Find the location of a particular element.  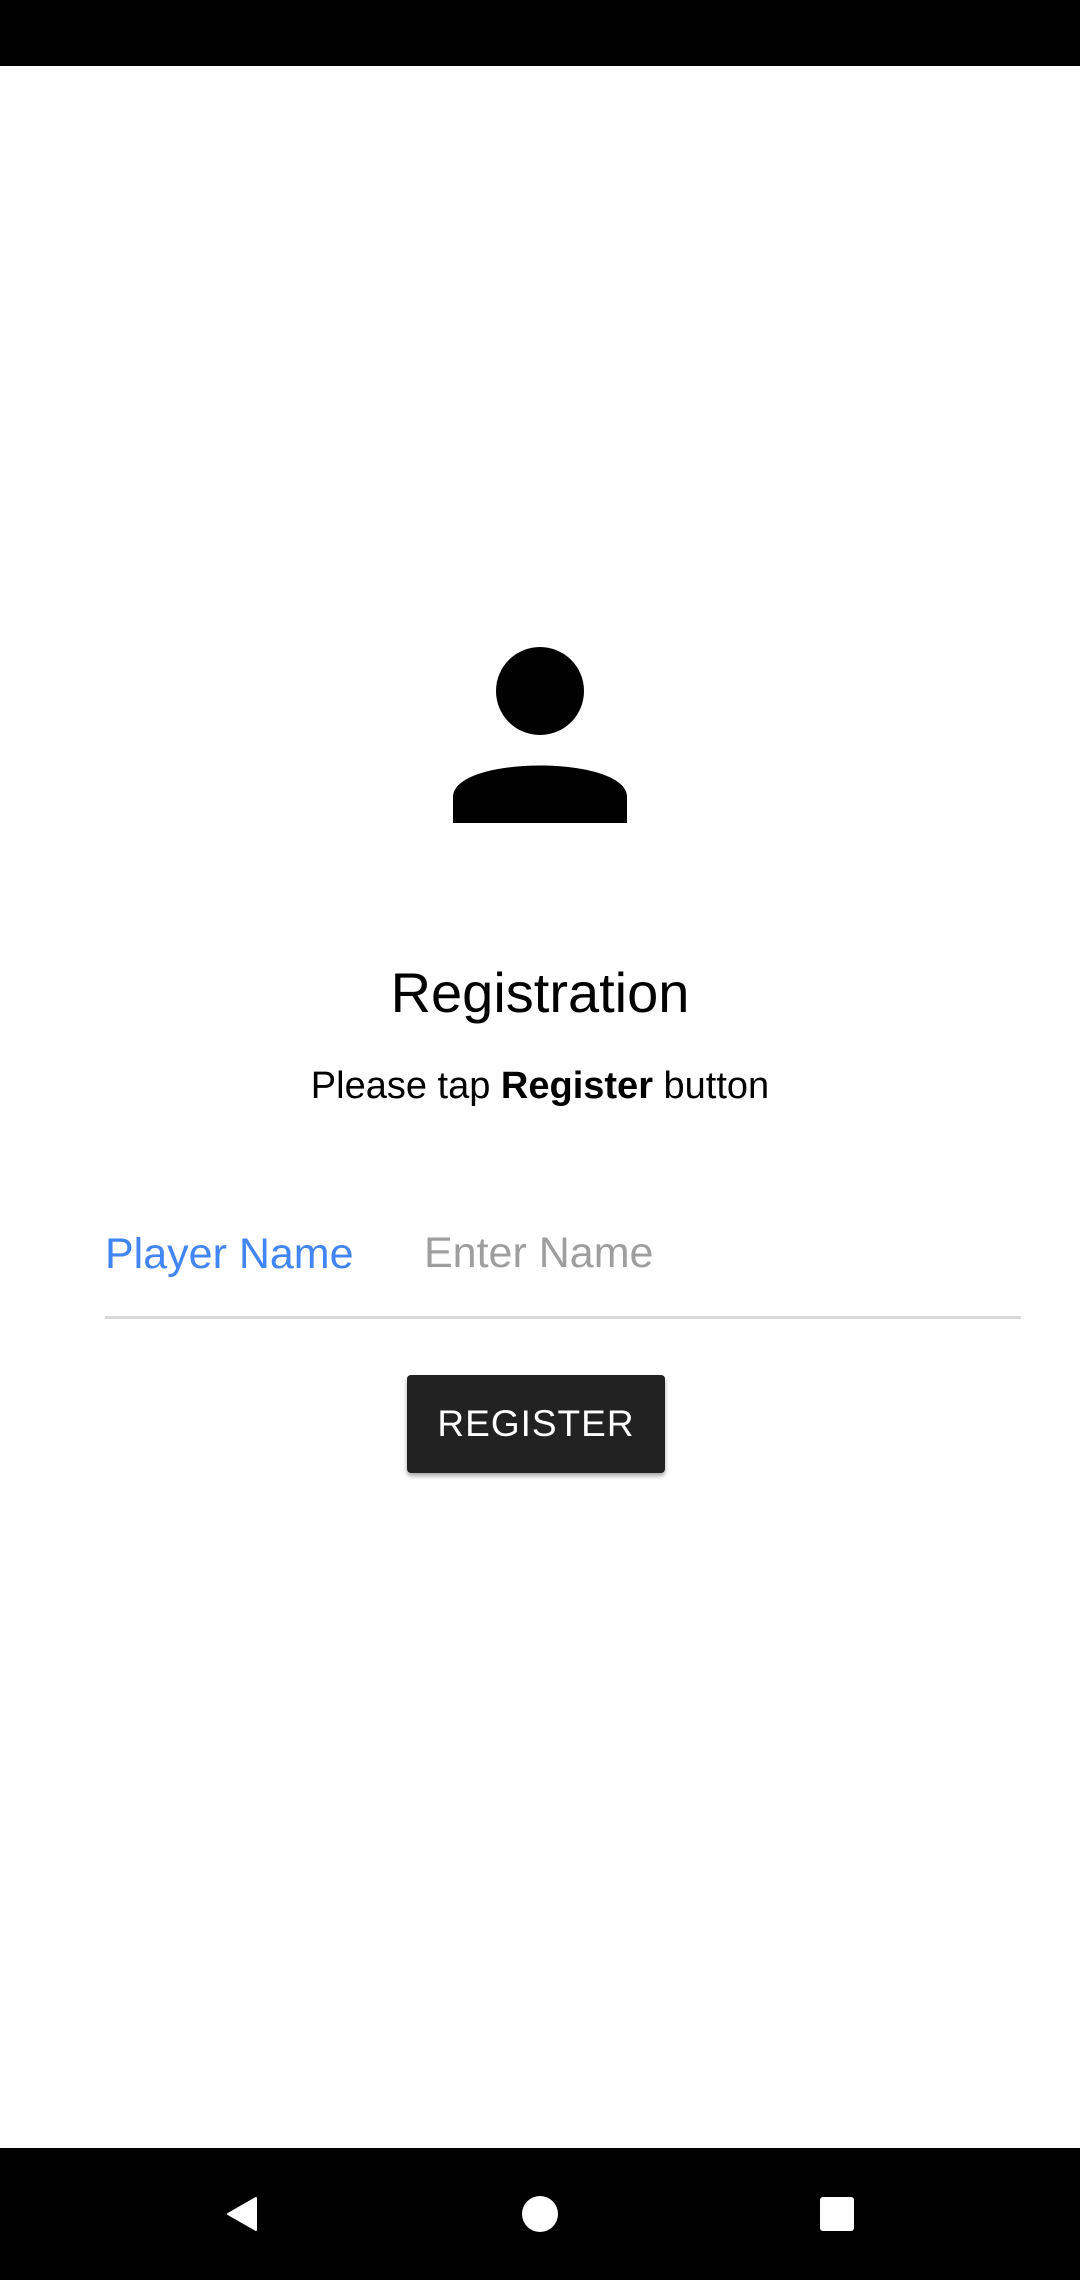

player-name-underline is located at coordinates (563, 1317).